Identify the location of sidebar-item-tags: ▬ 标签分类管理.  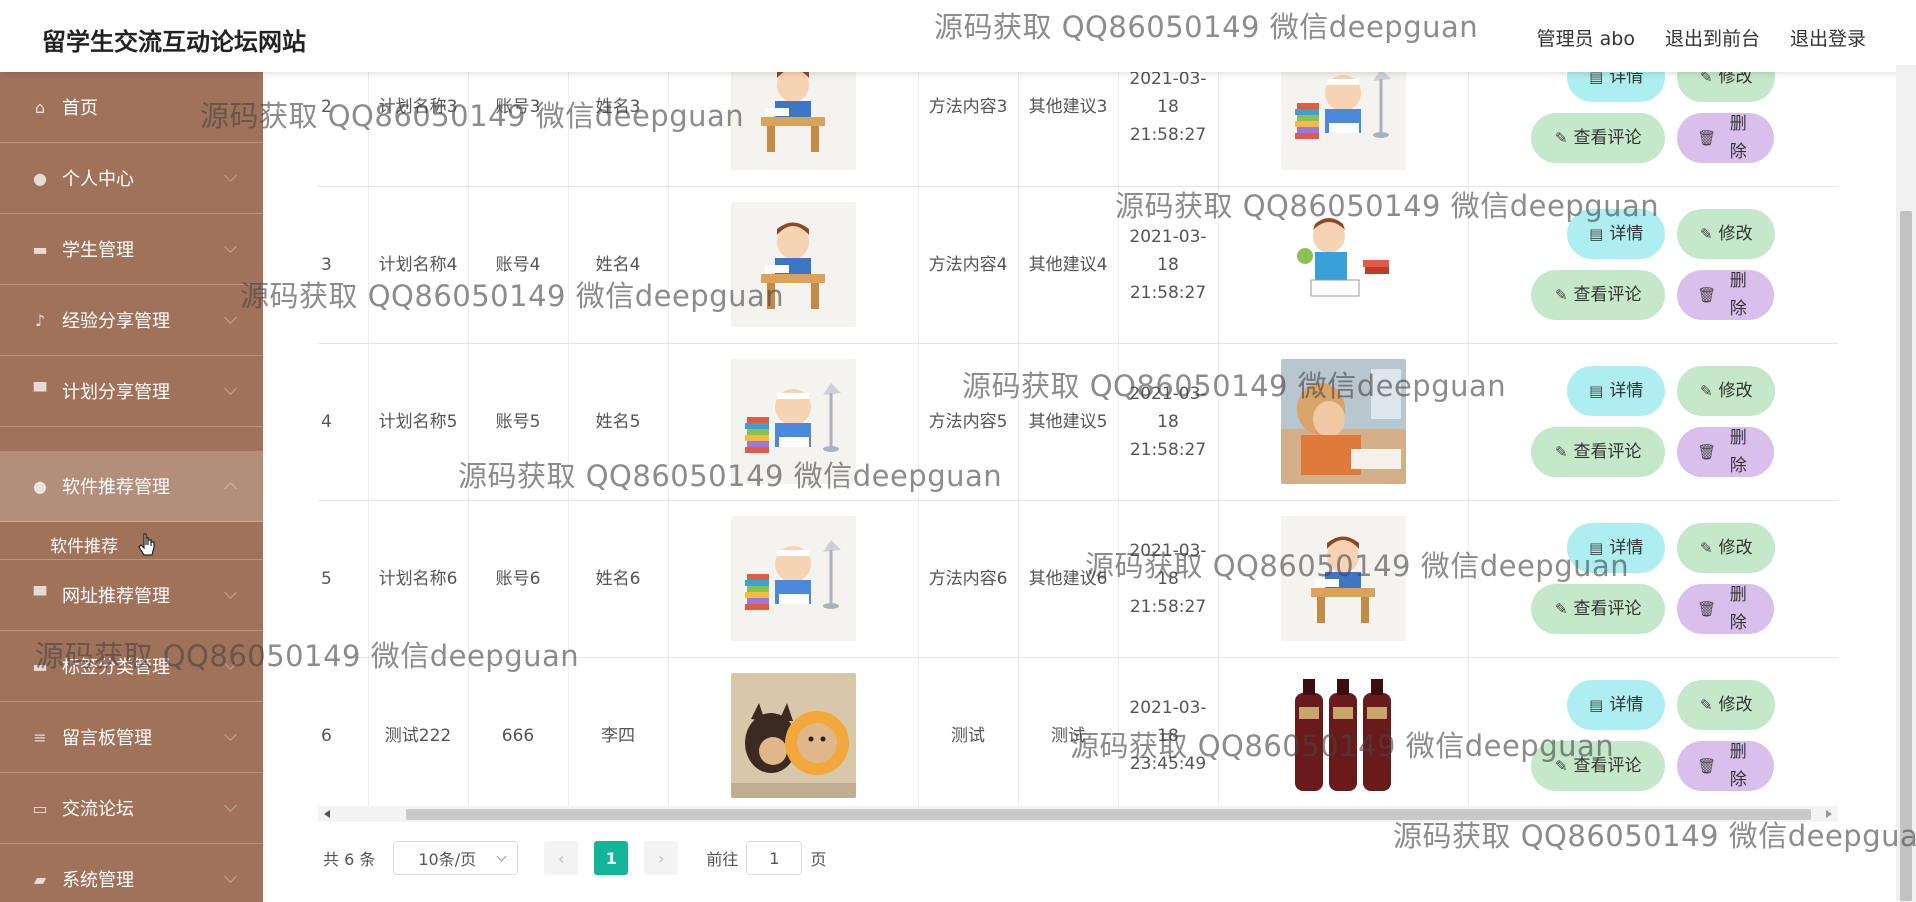
(131, 666).